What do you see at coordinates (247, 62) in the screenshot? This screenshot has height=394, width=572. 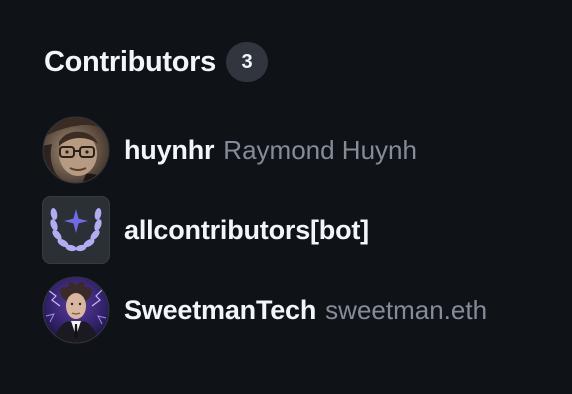 I see `contributors-count-badge: 3` at bounding box center [247, 62].